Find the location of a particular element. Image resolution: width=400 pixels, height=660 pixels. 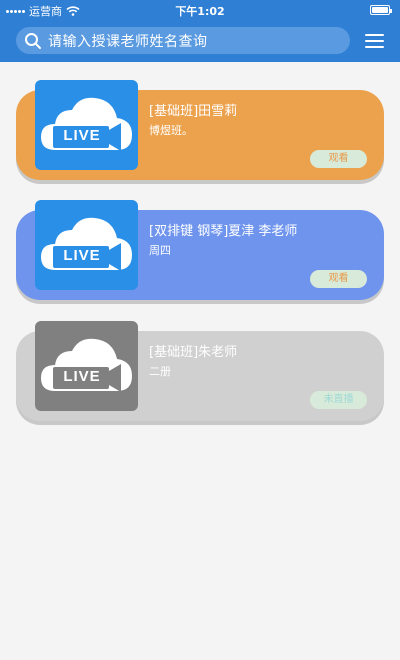

menu-icon is located at coordinates (374, 41).